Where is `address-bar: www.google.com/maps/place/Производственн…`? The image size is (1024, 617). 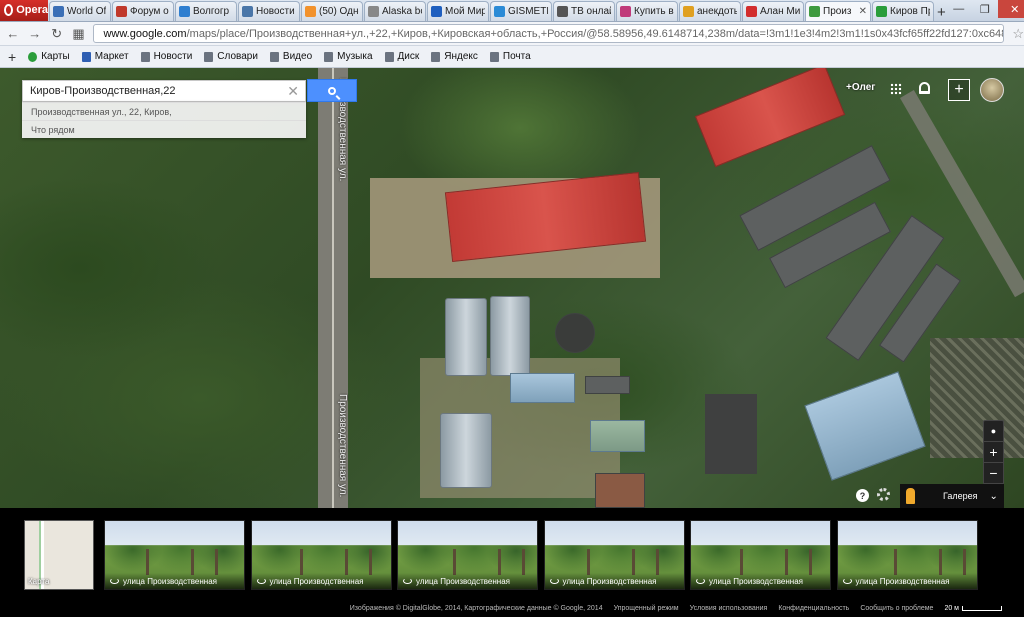
address-bar: www.google.com/maps/place/Производственн… is located at coordinates (549, 33).